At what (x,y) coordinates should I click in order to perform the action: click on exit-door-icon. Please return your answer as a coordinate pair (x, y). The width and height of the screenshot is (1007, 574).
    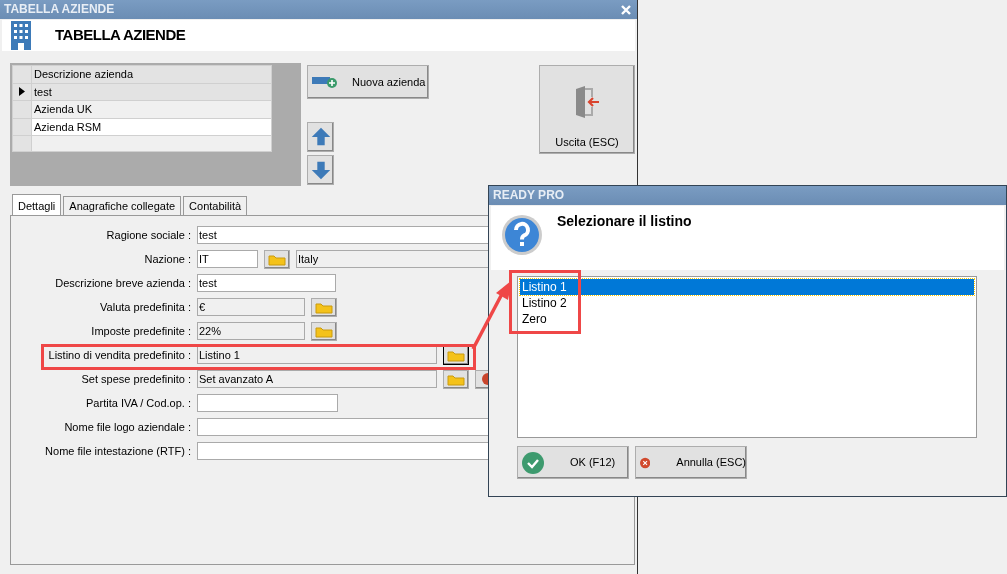
    Looking at the image, I should click on (587, 101).